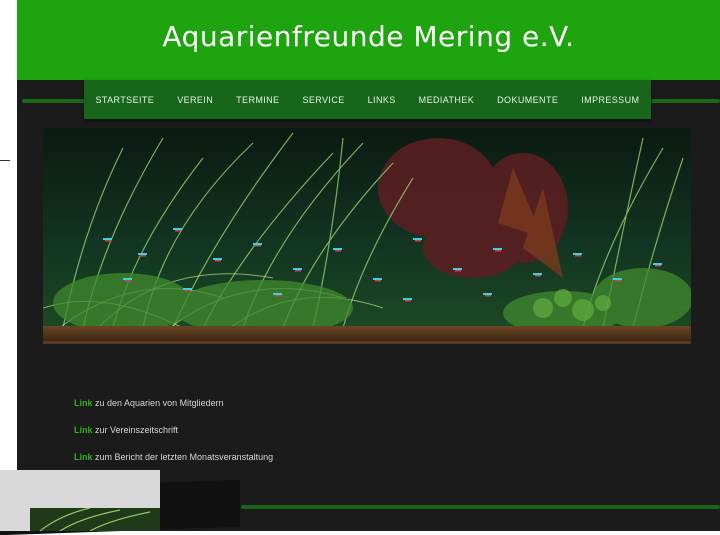  I want to click on nav-item-dokumente: DOKUMENTE, so click(527, 100).